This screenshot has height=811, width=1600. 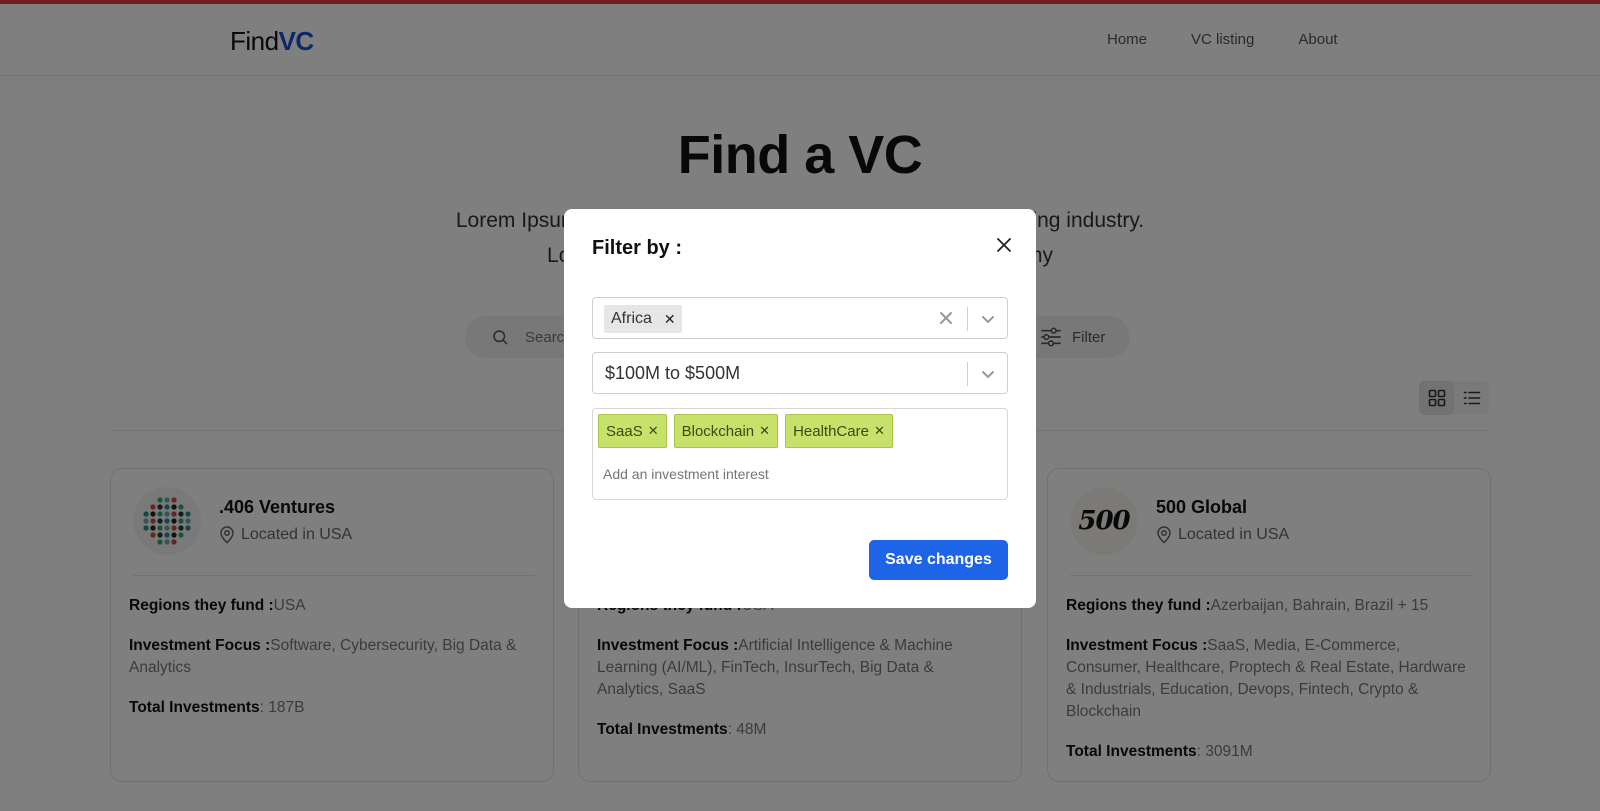 I want to click on interest-tag-label: Blockchain, so click(x=718, y=431).